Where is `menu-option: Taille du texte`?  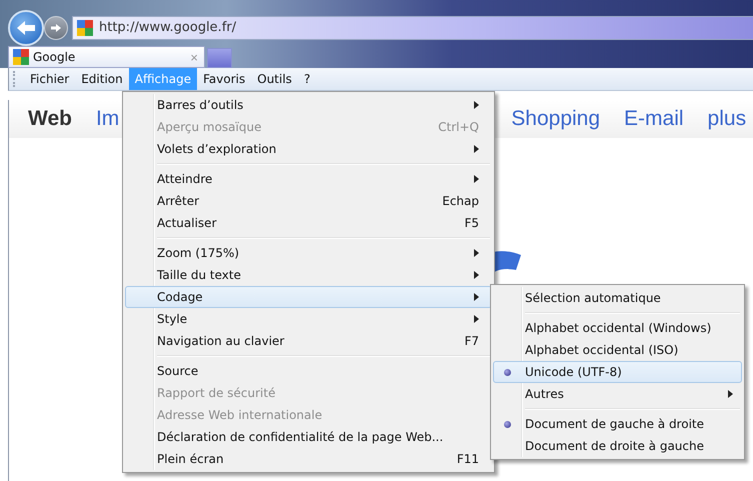 menu-option: Taille du texte is located at coordinates (308, 275).